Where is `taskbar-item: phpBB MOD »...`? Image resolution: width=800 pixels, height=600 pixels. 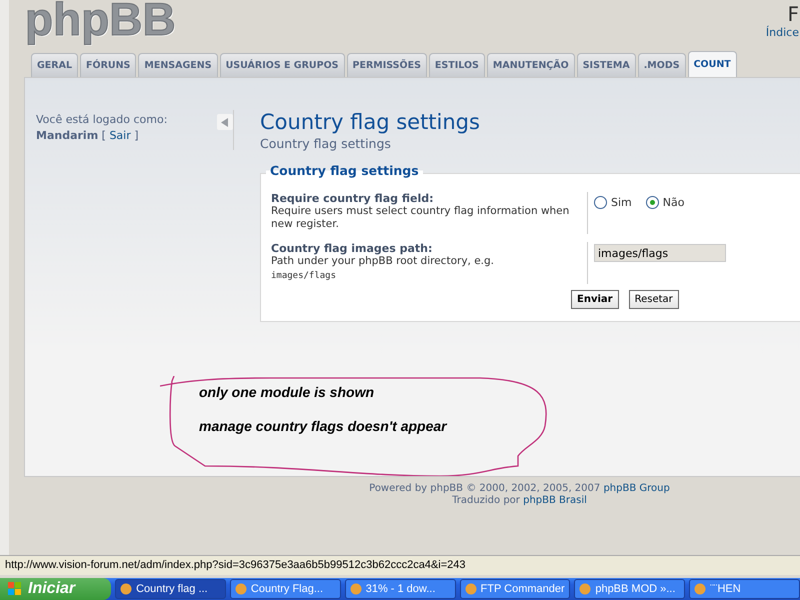 taskbar-item: phpBB MOD »... is located at coordinates (630, 589).